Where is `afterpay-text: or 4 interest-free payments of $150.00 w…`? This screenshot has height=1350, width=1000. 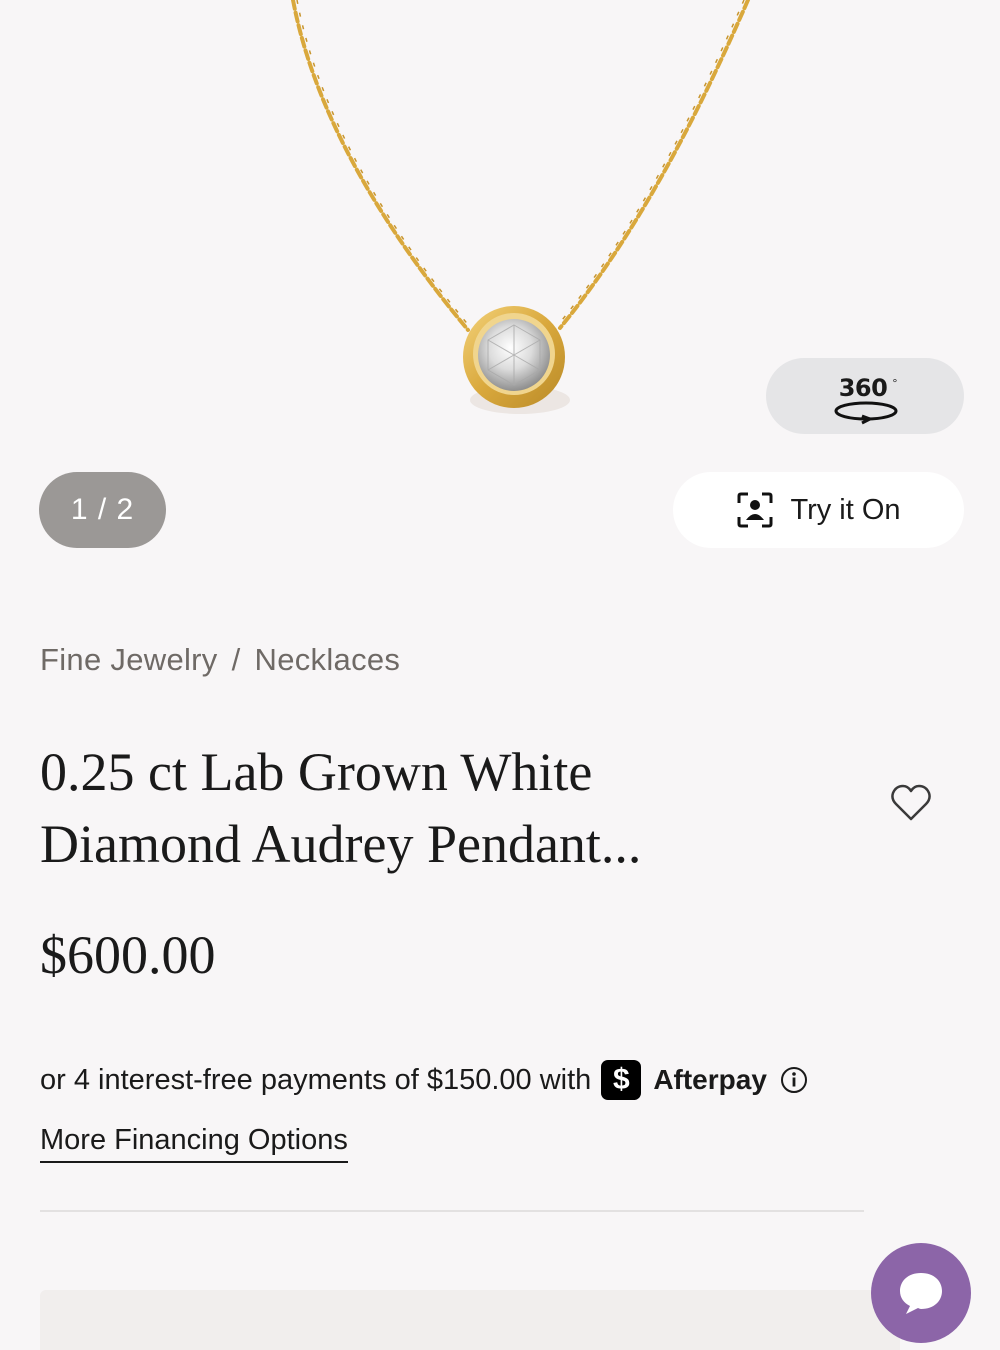
afterpay-text: or 4 interest-free payments of $150.00 w… is located at coordinates (316, 1079).